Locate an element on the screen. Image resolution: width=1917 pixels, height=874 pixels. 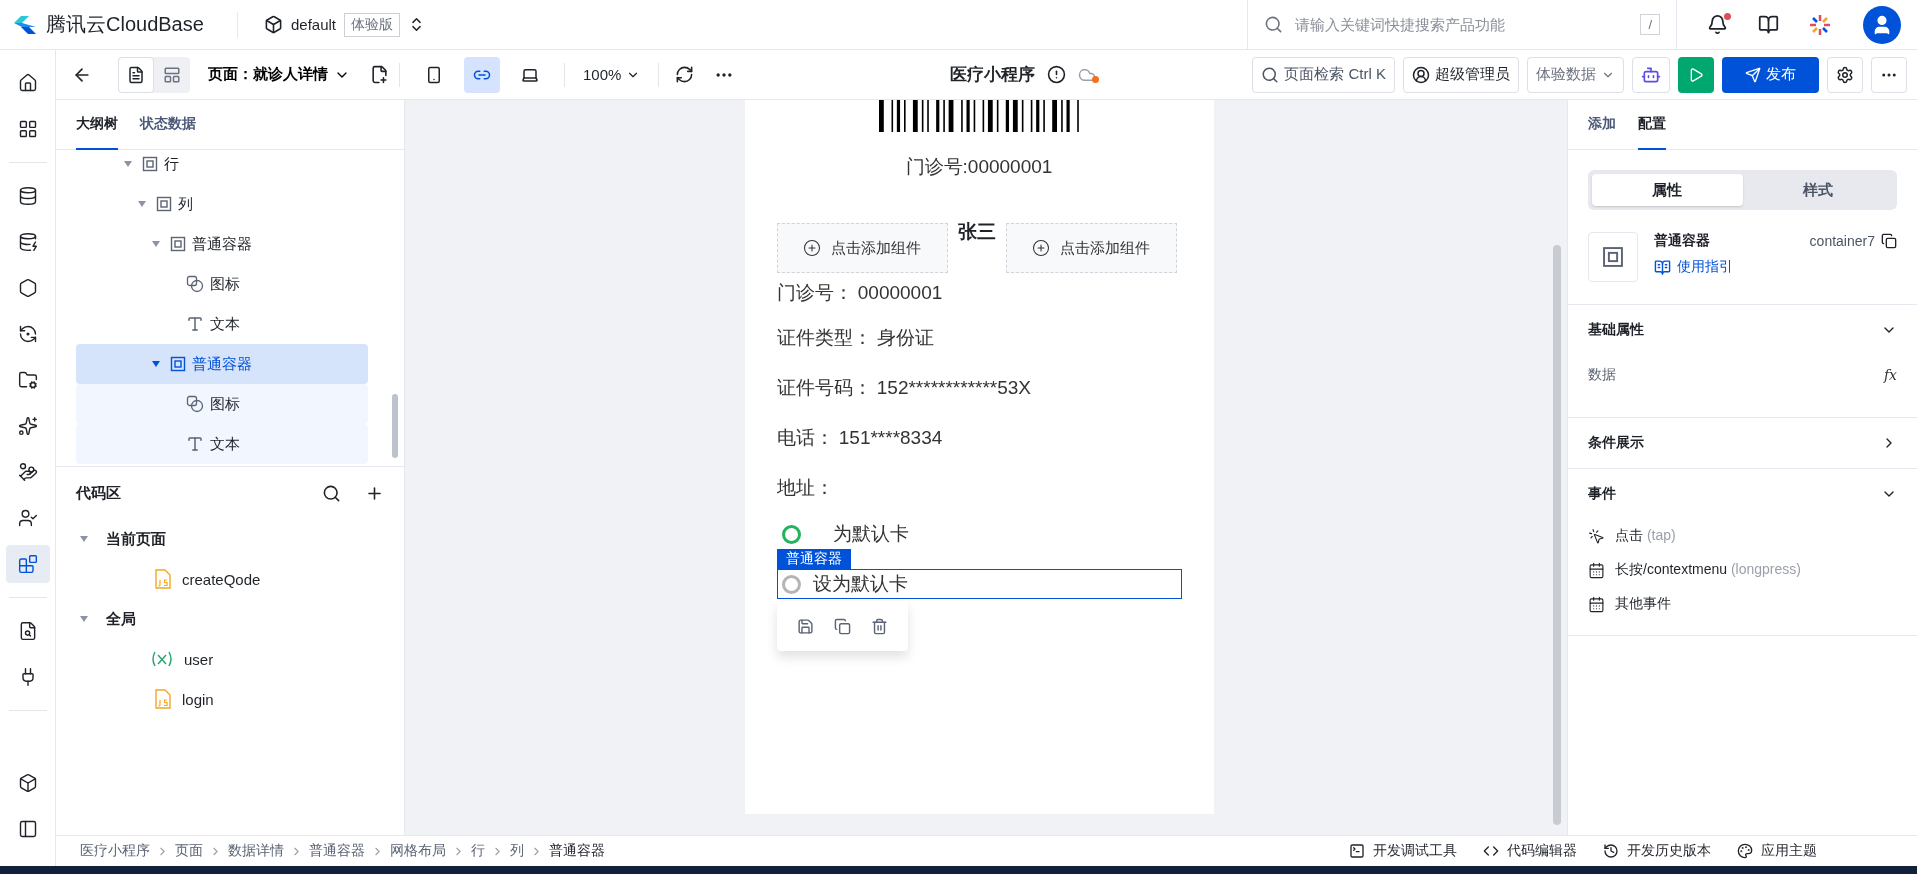
panel-tab: 大纲树 is located at coordinates (97, 125).